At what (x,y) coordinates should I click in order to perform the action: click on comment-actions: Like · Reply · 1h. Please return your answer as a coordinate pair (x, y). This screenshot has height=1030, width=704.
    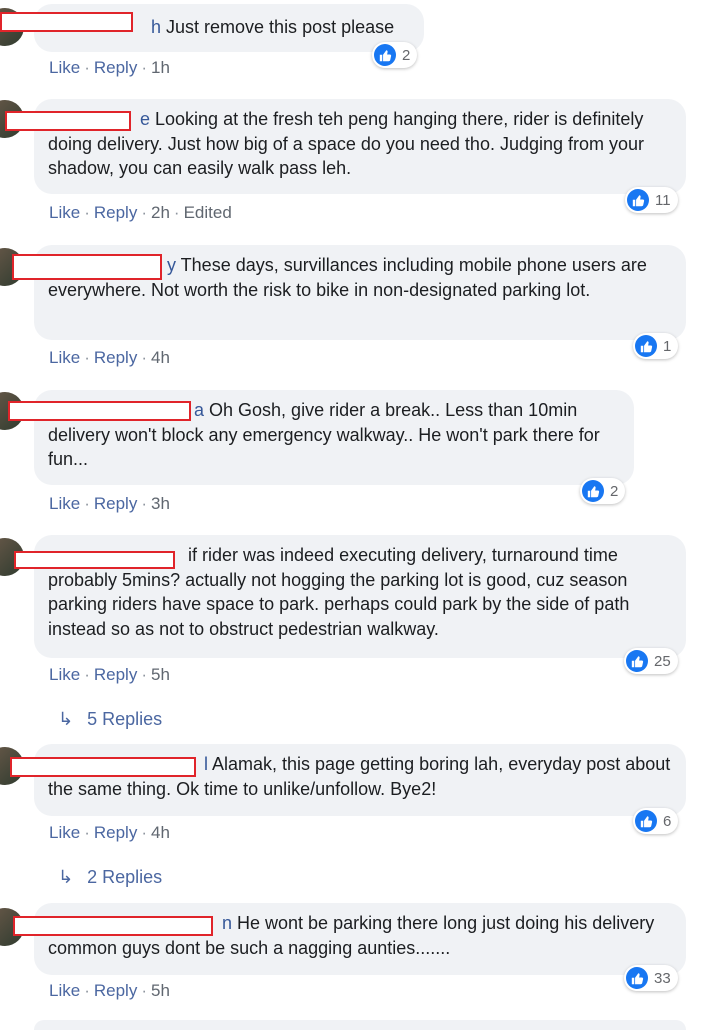
    Looking at the image, I should click on (109, 67).